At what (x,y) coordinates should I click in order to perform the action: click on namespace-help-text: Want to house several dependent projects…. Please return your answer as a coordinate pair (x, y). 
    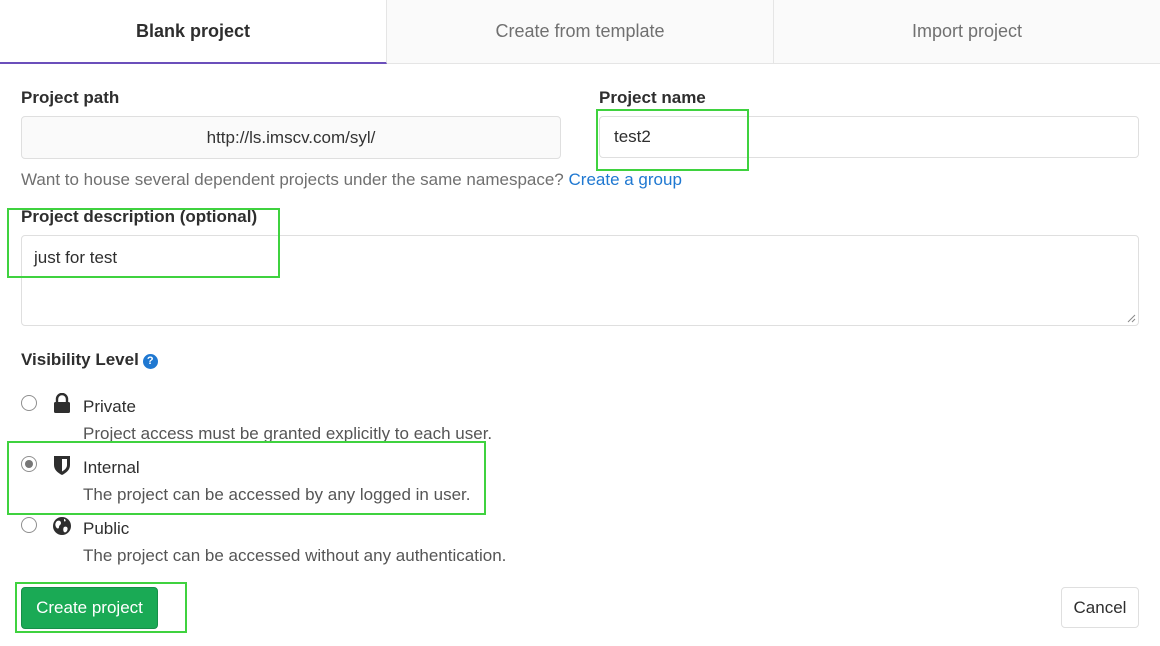
    Looking at the image, I should click on (351, 180).